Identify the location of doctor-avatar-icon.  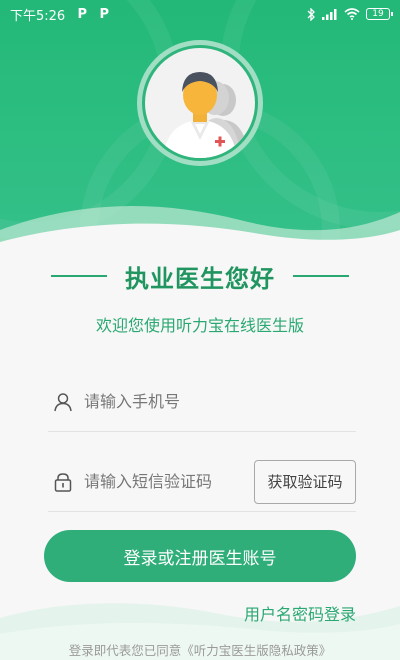
(206, 115).